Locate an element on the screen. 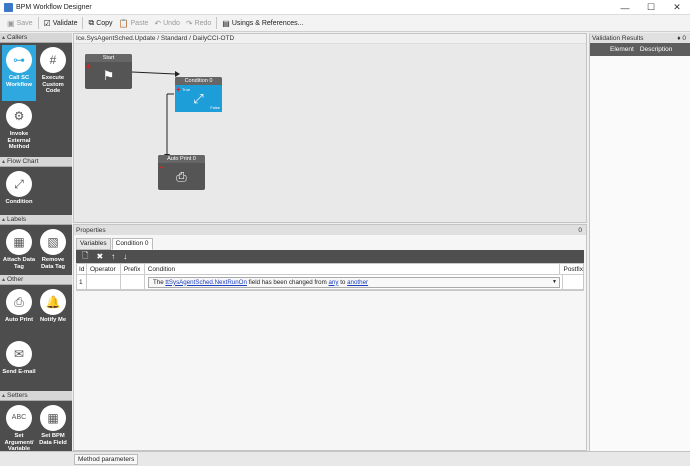  window-title: BPM Workflow Designer is located at coordinates (54, 7).